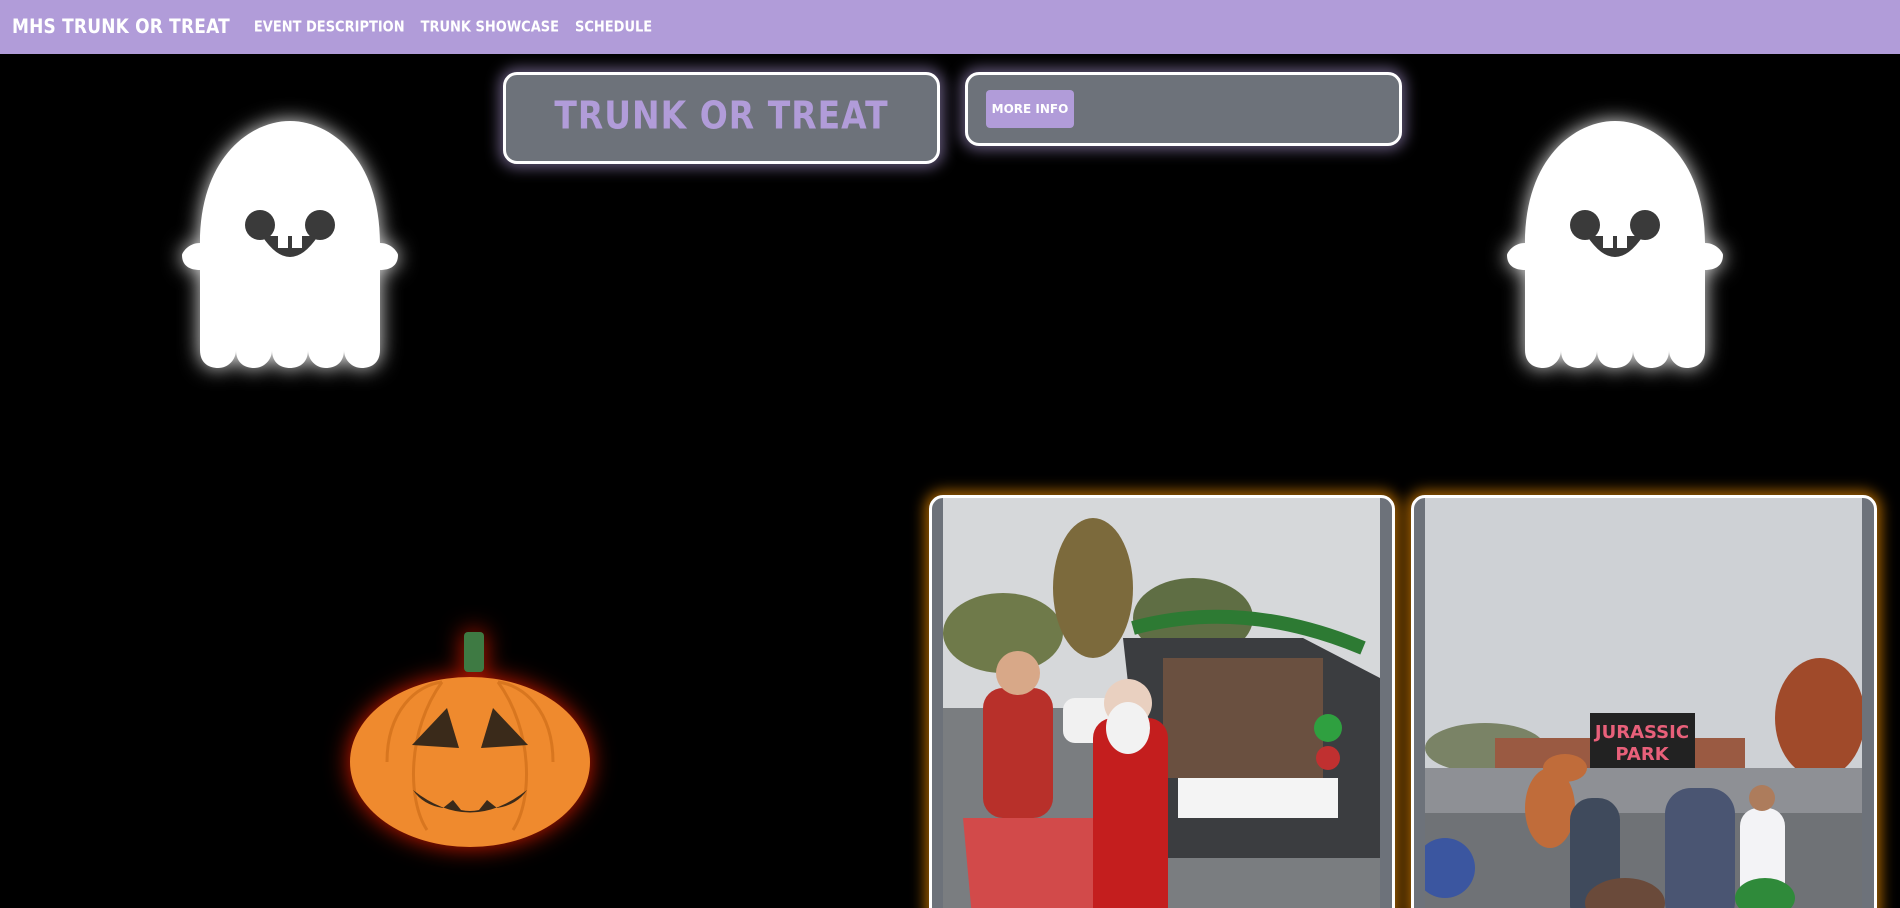 The height and width of the screenshot is (908, 1900). I want to click on nav-link-schedule: SCHEDULE, so click(613, 26).